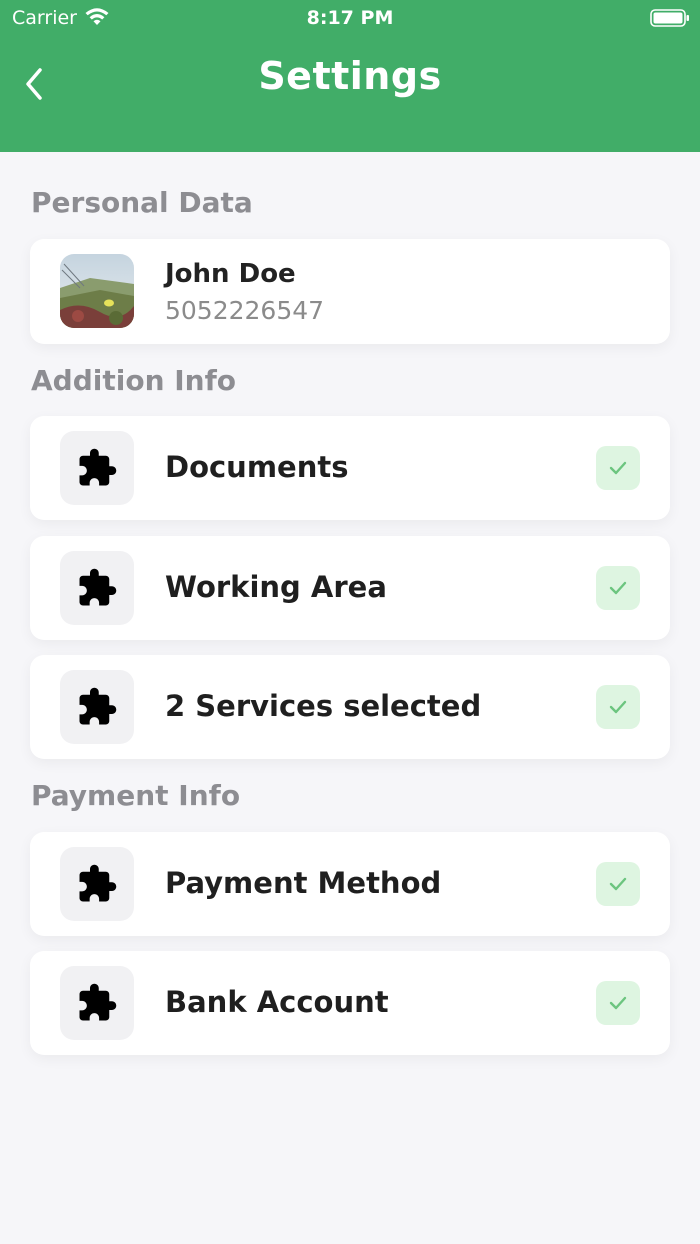  I want to click on row-label: Bank Account, so click(277, 1002).